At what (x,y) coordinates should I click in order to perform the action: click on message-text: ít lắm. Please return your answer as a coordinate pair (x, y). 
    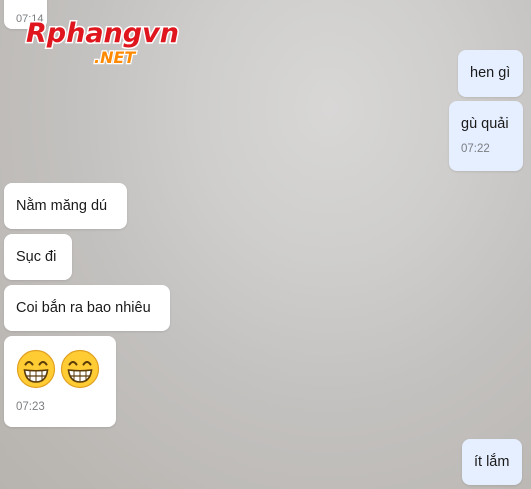
    Looking at the image, I should click on (492, 462).